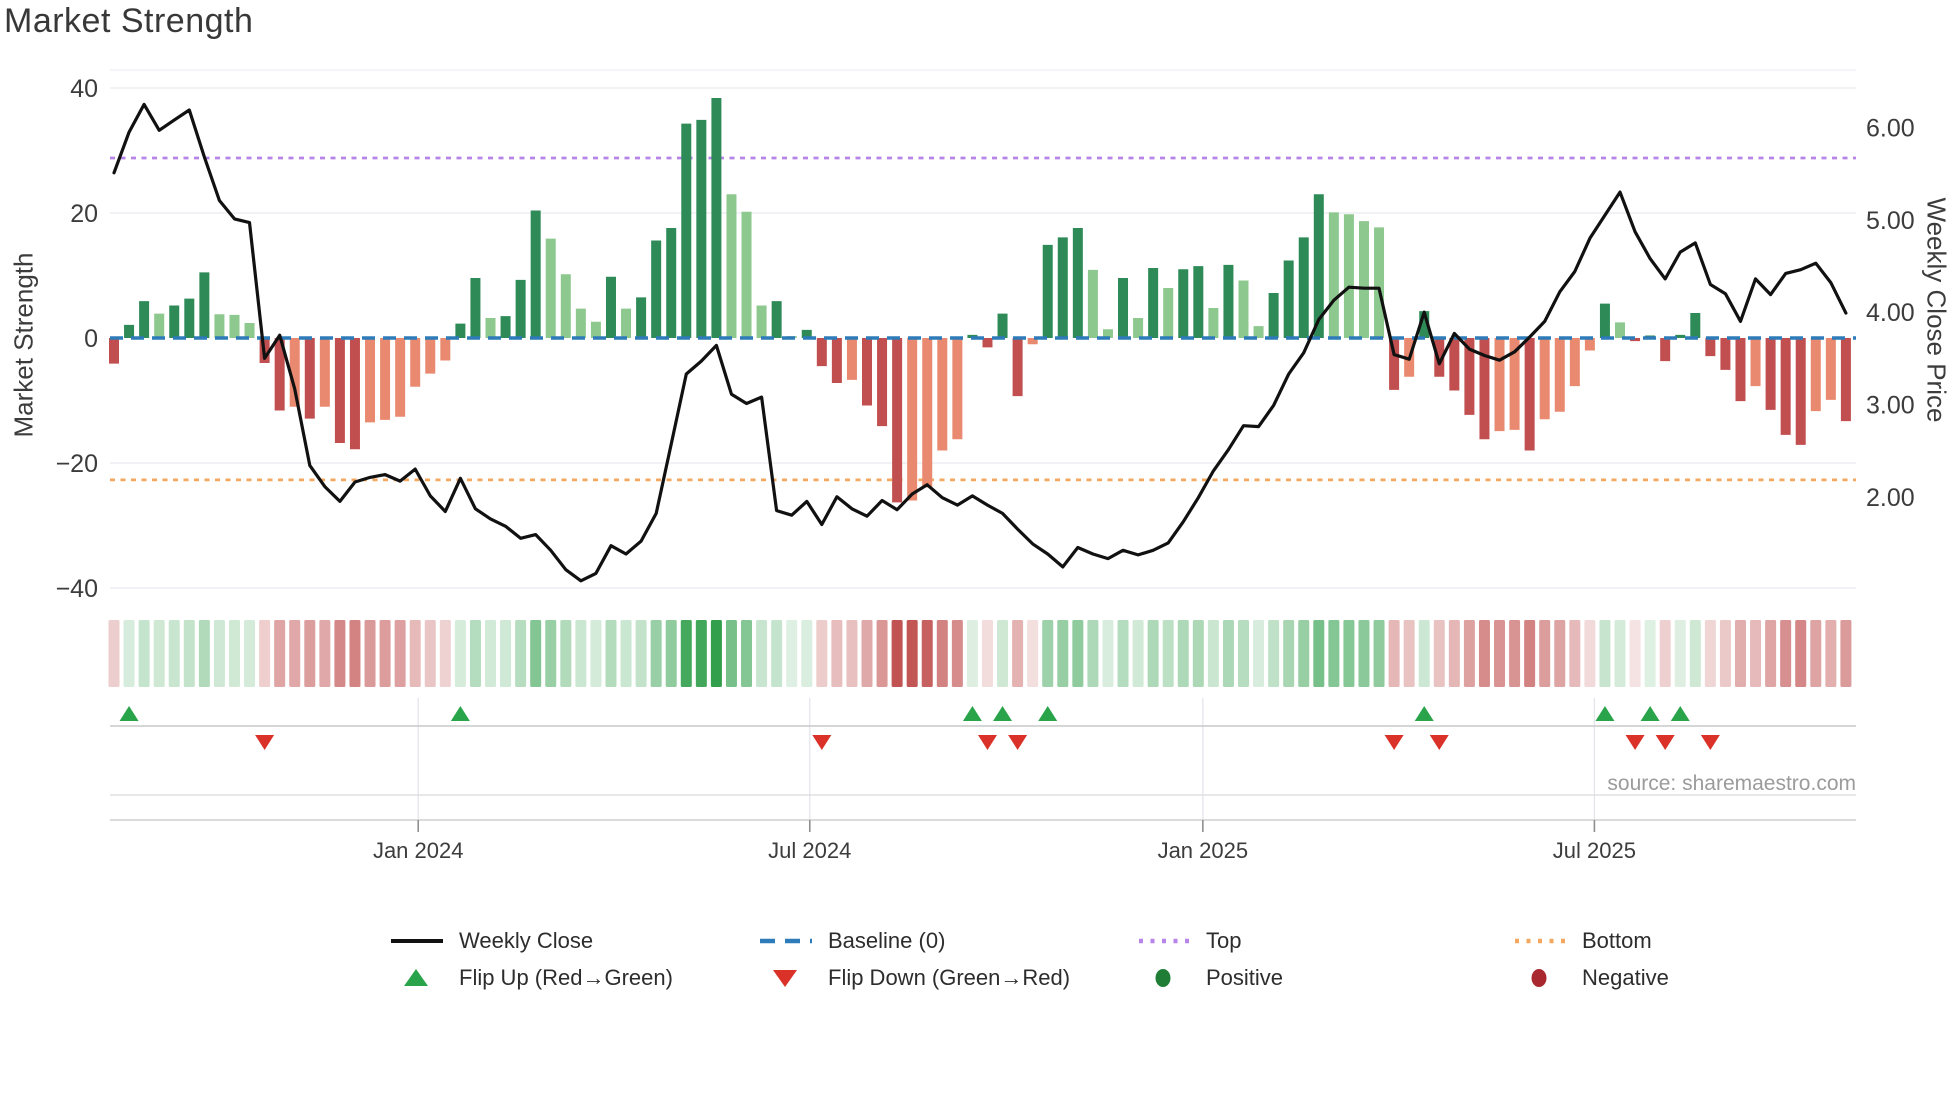 The width and height of the screenshot is (1960, 1102). What do you see at coordinates (913, 978) in the screenshot?
I see `legend-item-flip-down: Flip Down (Green→Red)` at bounding box center [913, 978].